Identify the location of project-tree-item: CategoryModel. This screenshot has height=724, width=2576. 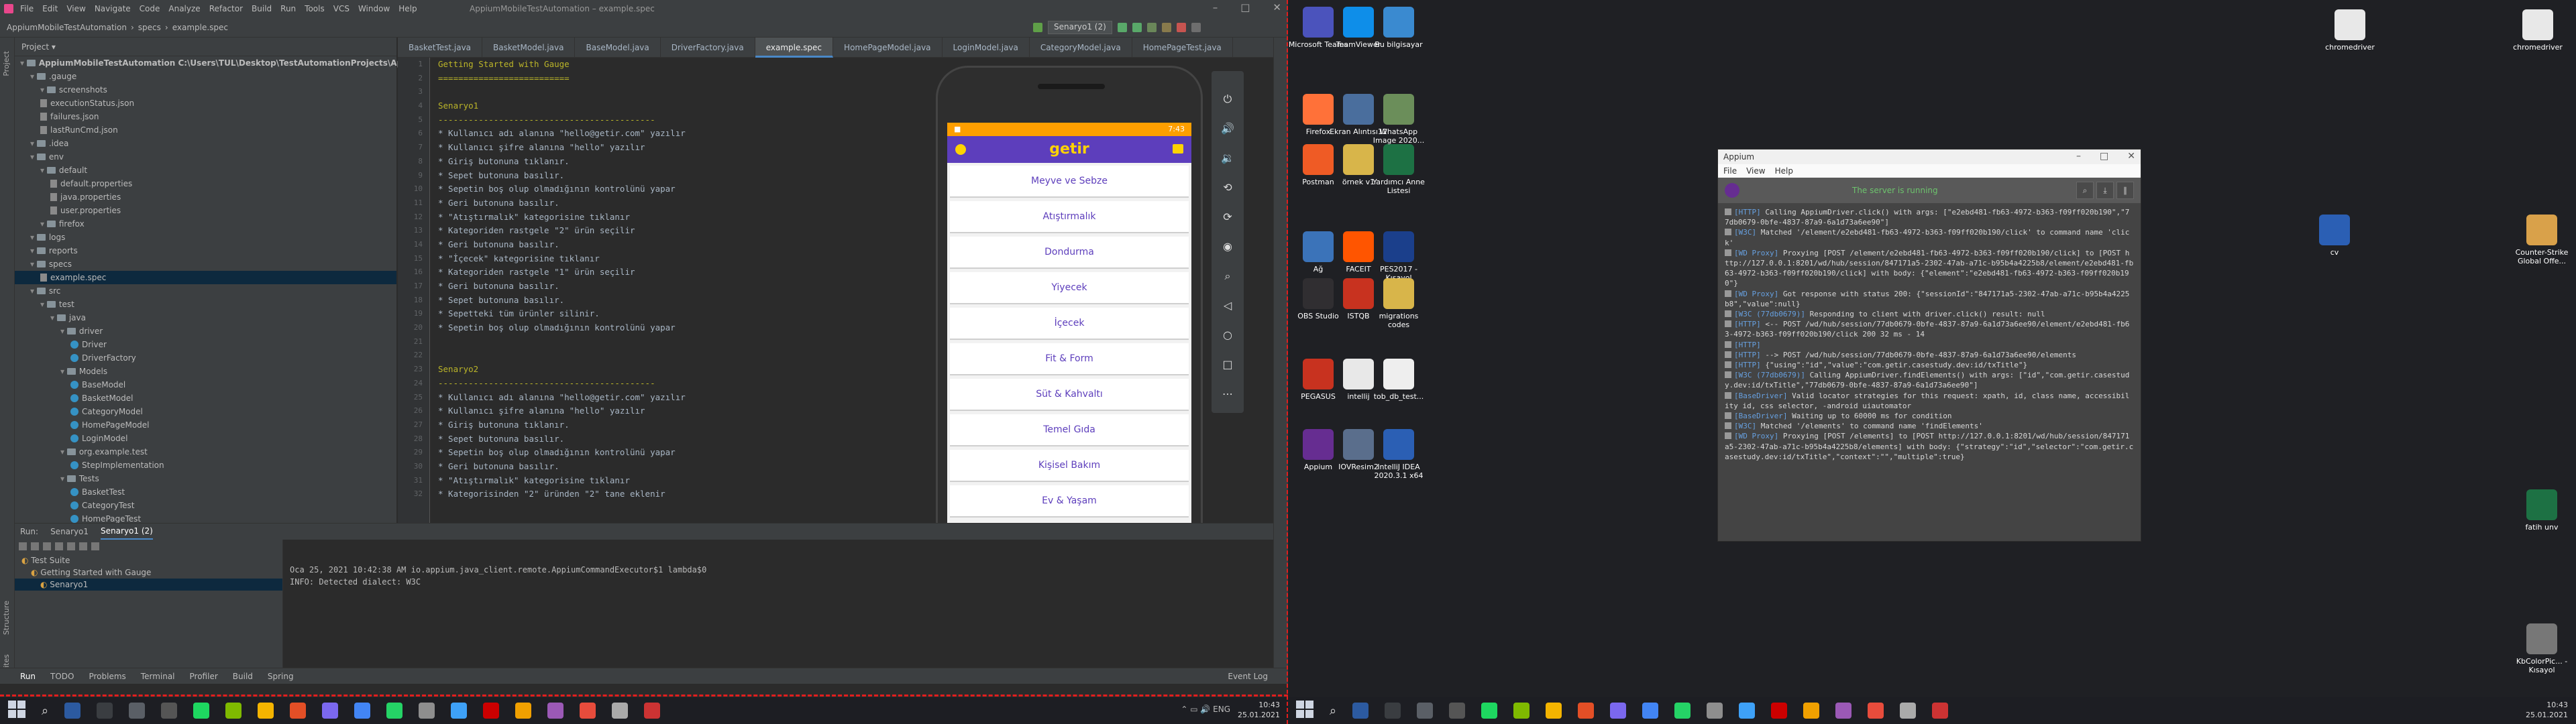
(205, 411).